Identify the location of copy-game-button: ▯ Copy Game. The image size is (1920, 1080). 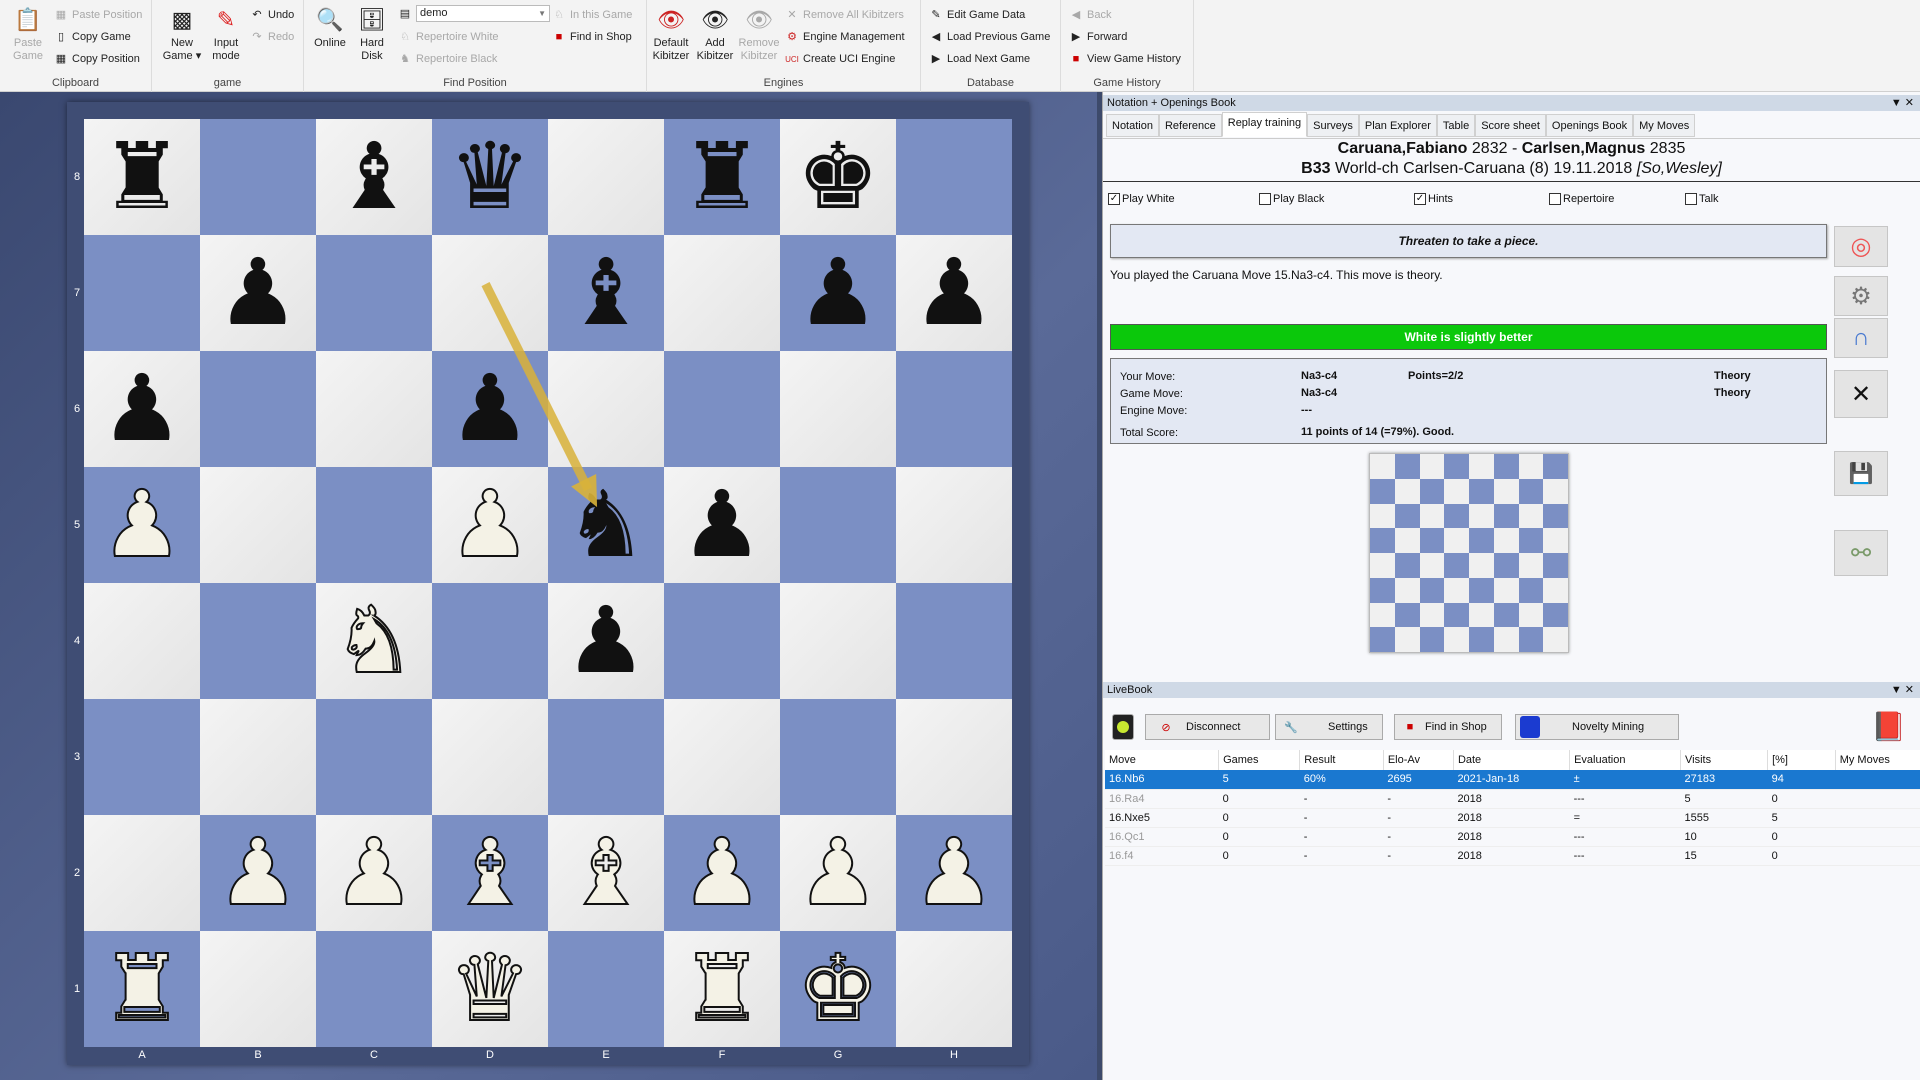
(92, 37).